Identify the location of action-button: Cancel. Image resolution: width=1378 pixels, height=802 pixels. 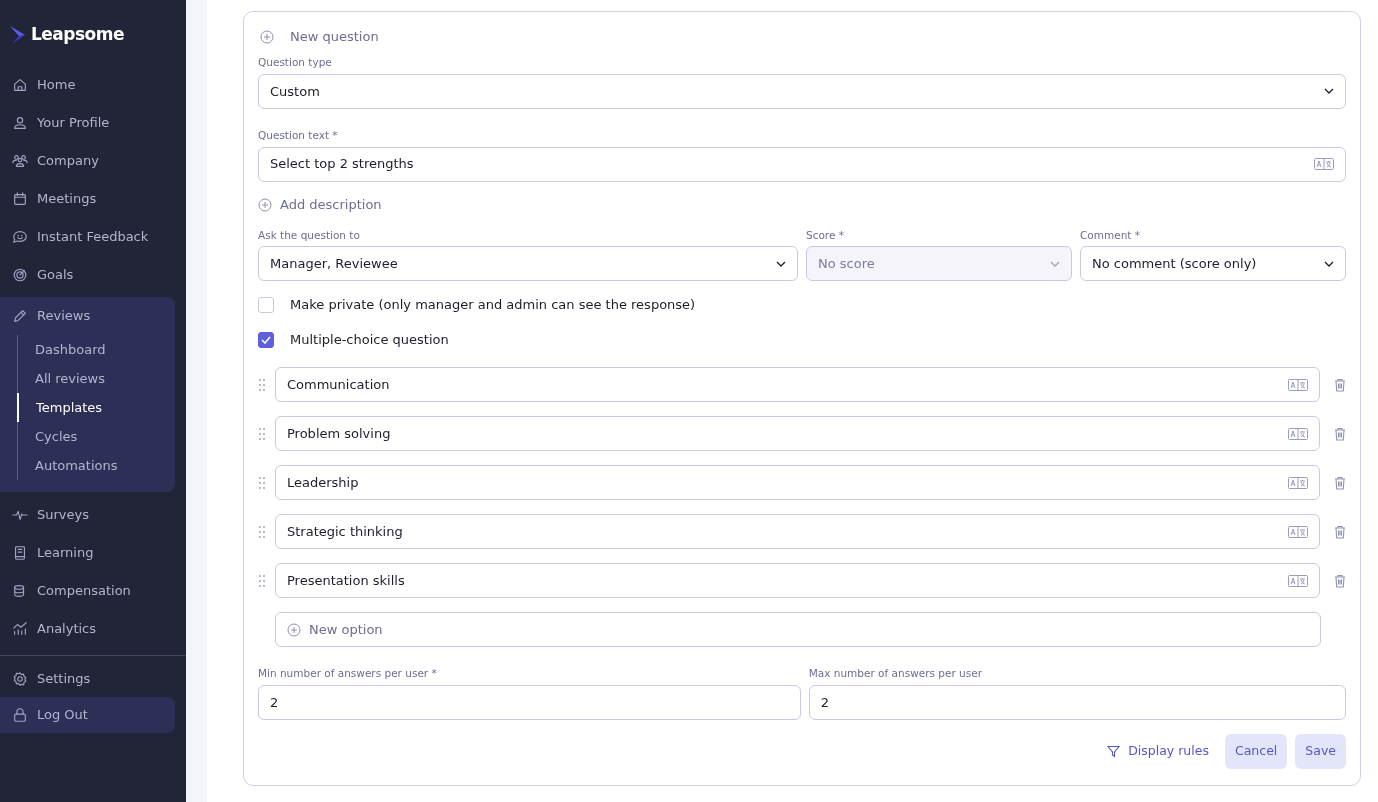
(1256, 751).